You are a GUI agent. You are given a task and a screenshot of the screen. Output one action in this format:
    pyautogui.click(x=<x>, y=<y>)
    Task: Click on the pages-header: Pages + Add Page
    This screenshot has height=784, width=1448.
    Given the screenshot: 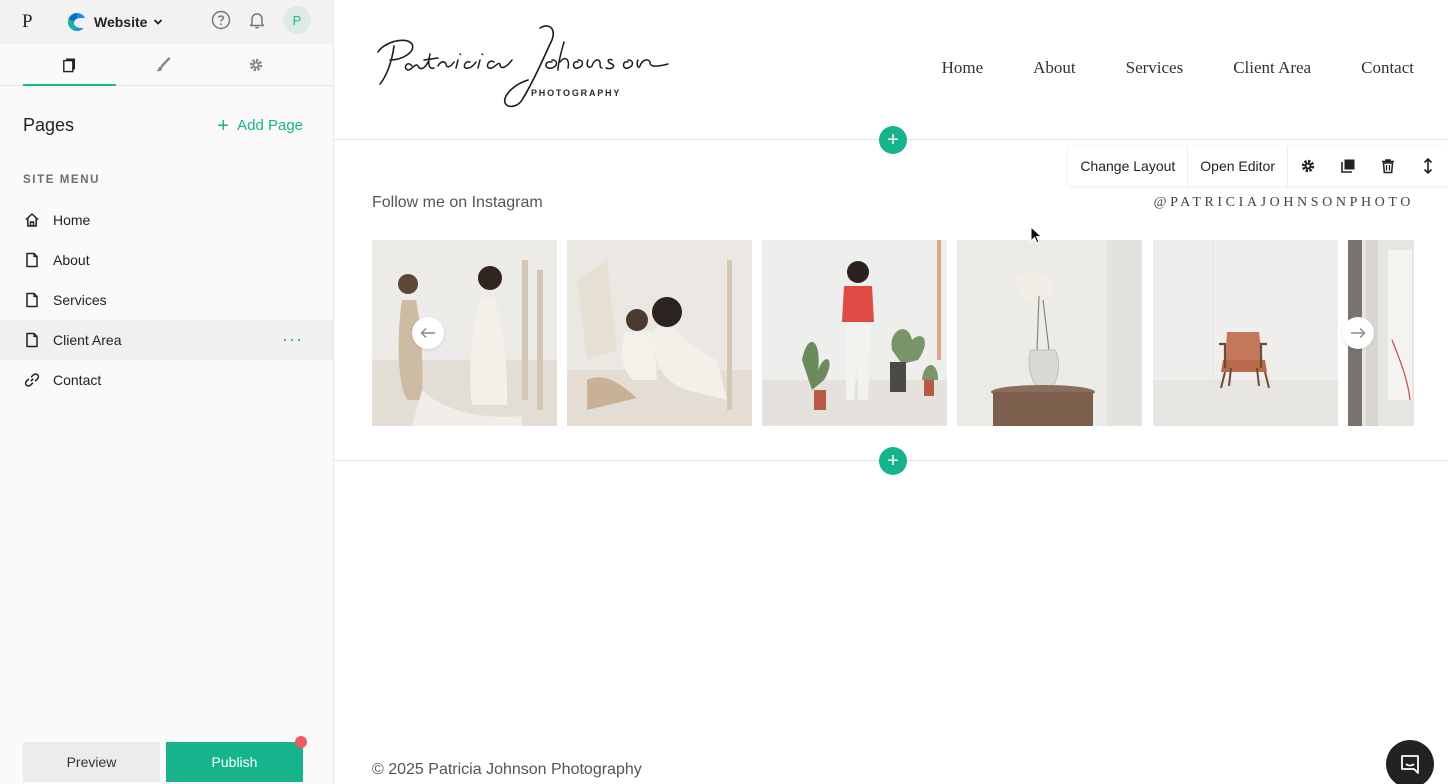 What is the action you would take?
    pyautogui.click(x=166, y=125)
    